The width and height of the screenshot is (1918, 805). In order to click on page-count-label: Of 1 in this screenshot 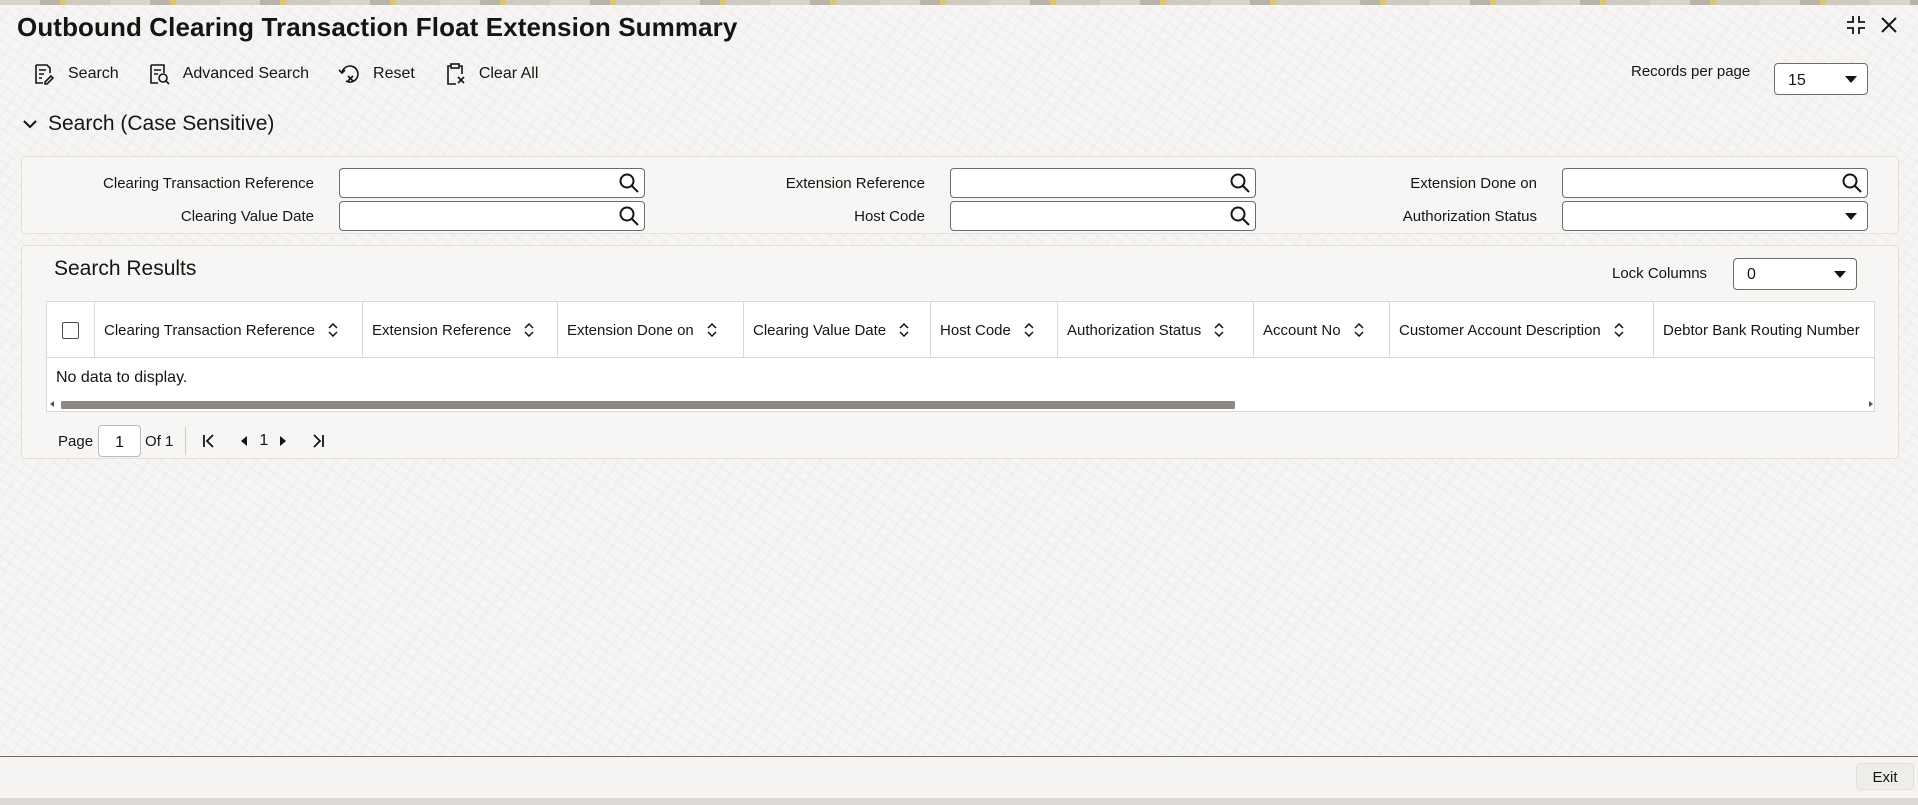, I will do `click(159, 441)`.